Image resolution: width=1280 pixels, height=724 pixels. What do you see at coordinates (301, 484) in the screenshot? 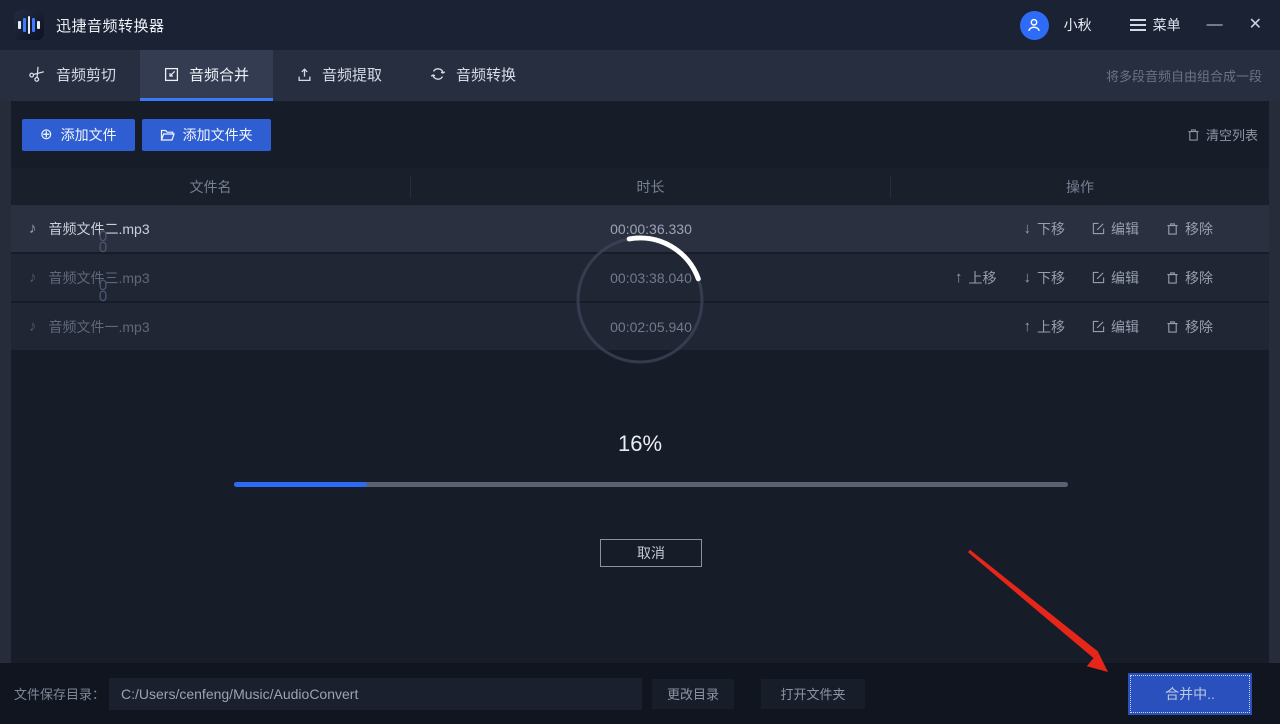
I see `progress-bar-fill` at bounding box center [301, 484].